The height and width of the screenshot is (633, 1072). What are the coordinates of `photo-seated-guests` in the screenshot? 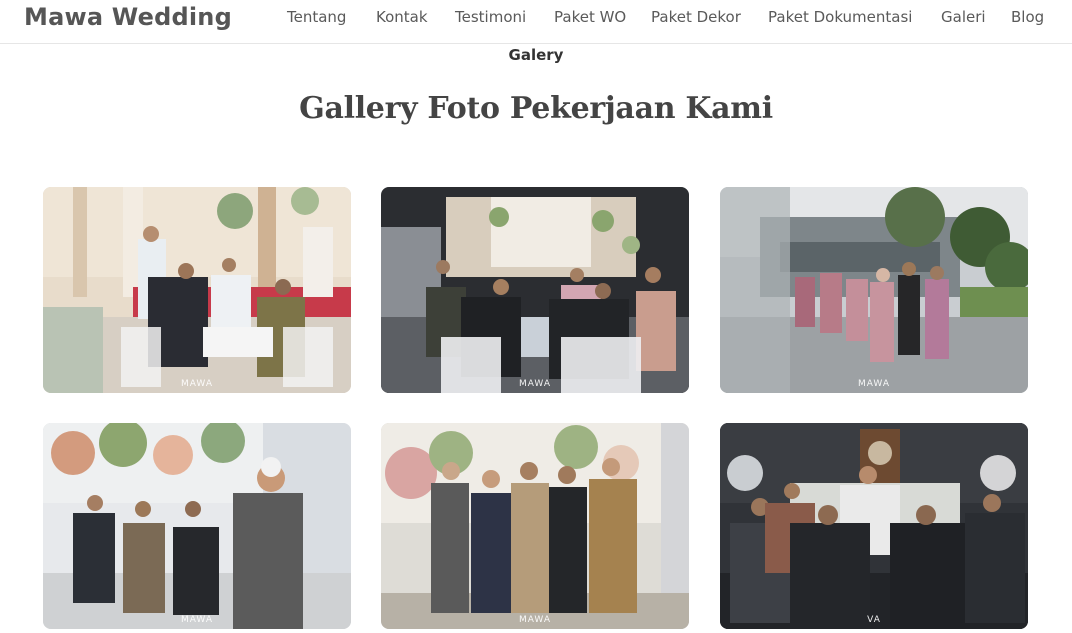 It's located at (197, 526).